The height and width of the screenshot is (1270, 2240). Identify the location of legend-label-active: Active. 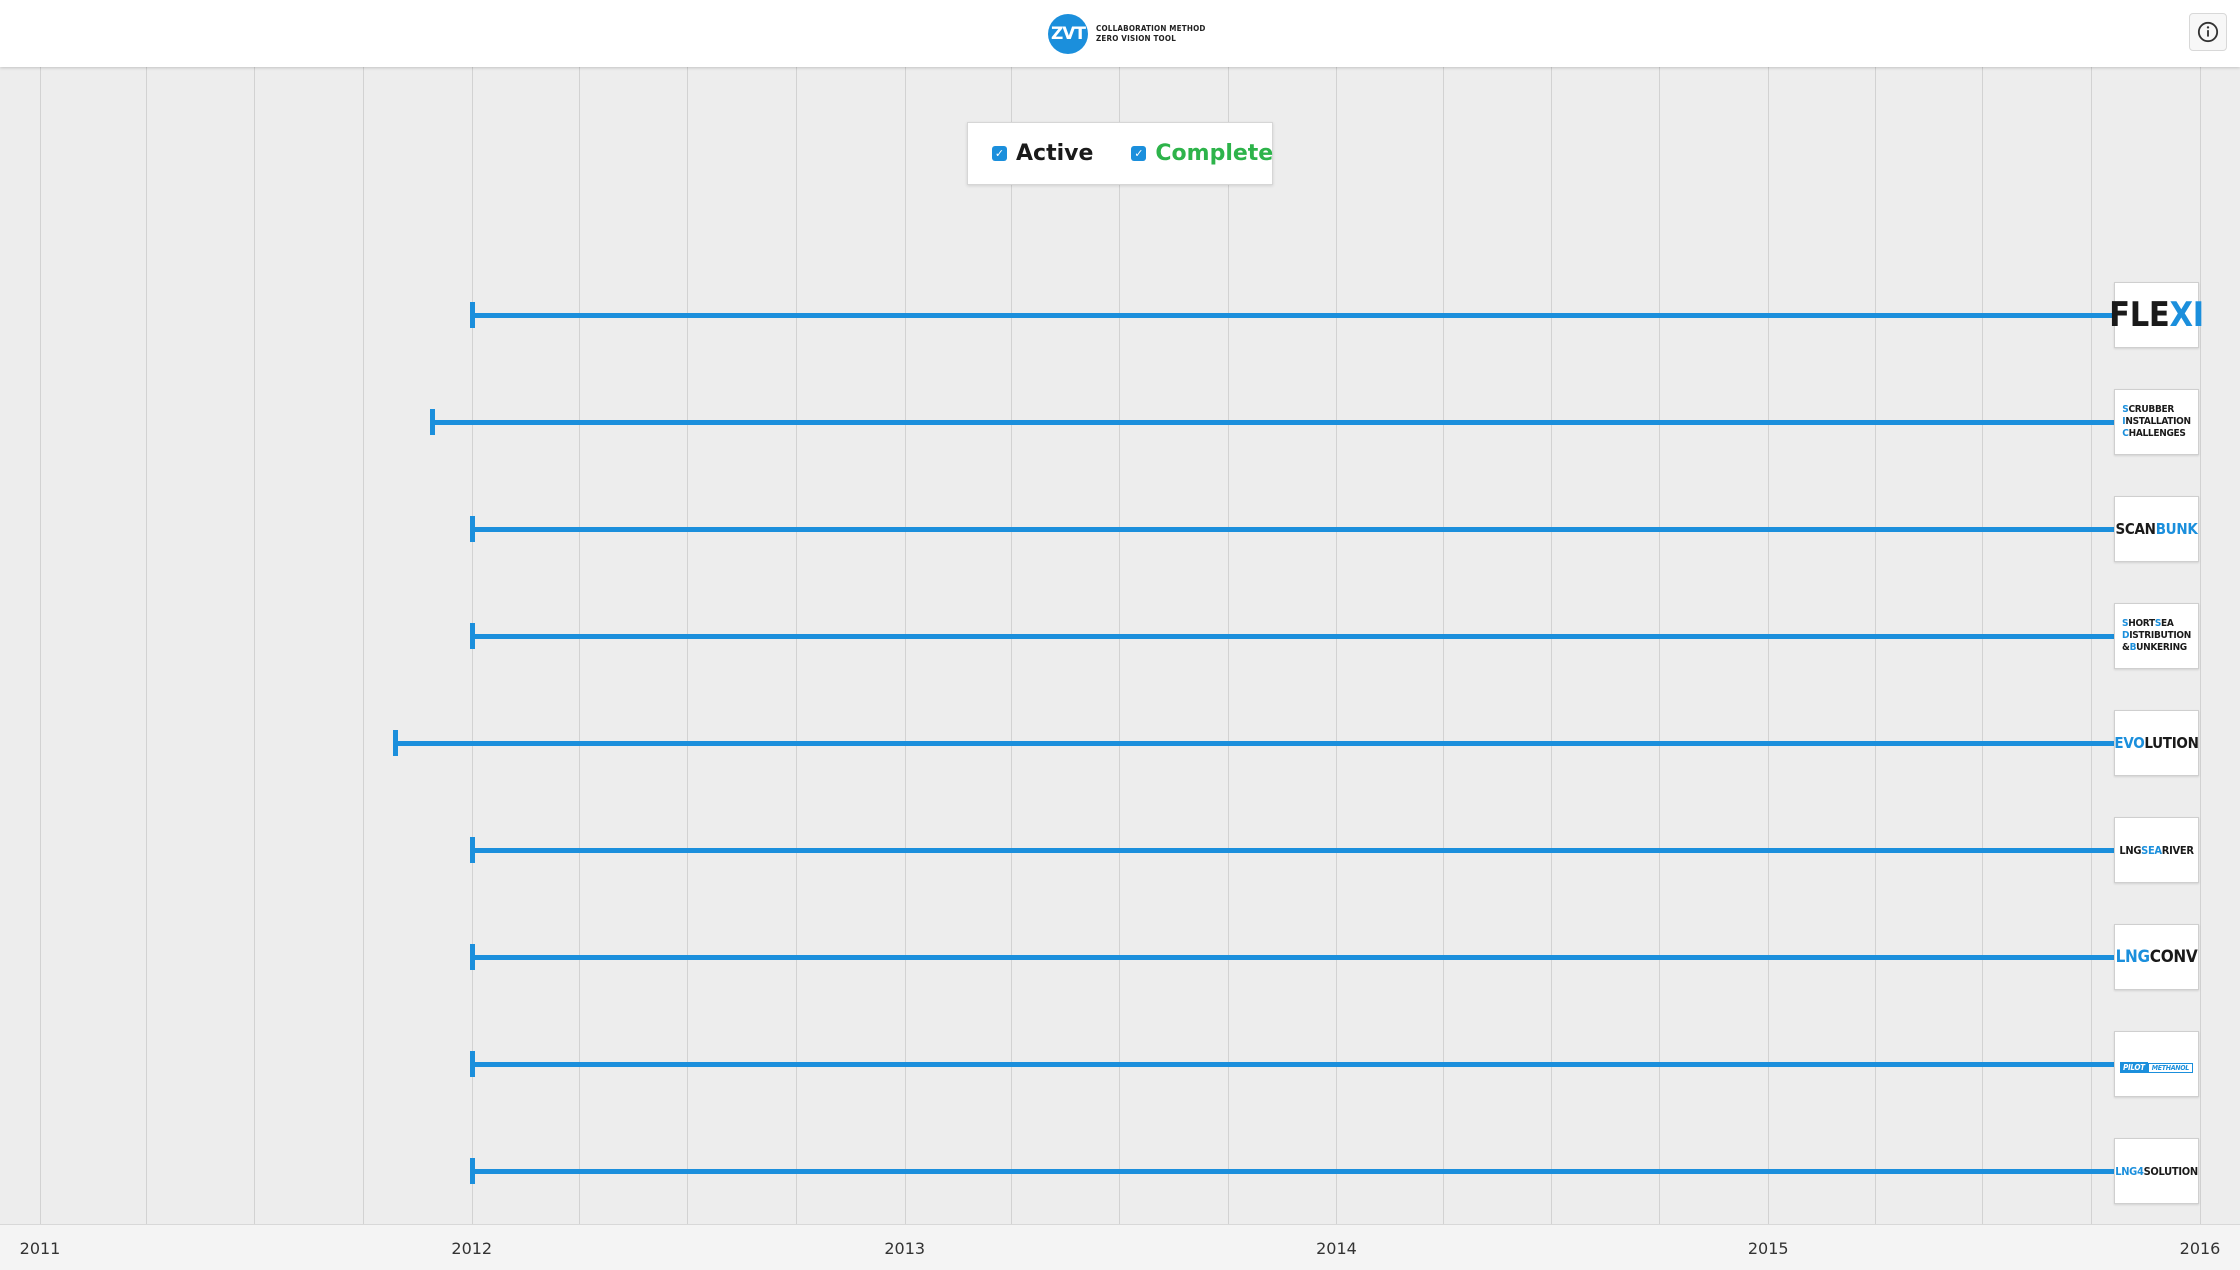
(1055, 153).